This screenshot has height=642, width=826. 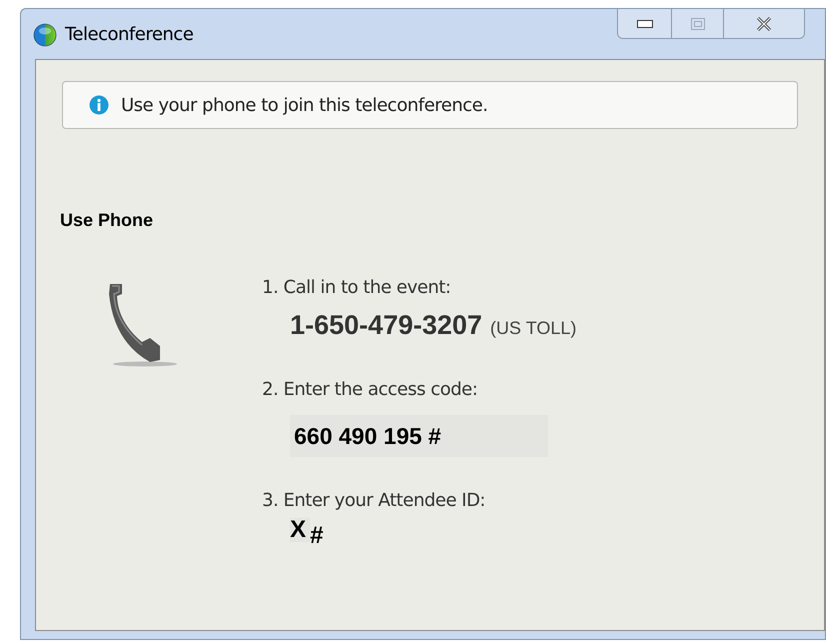 I want to click on access-code: 660 490 195 #, so click(x=419, y=435).